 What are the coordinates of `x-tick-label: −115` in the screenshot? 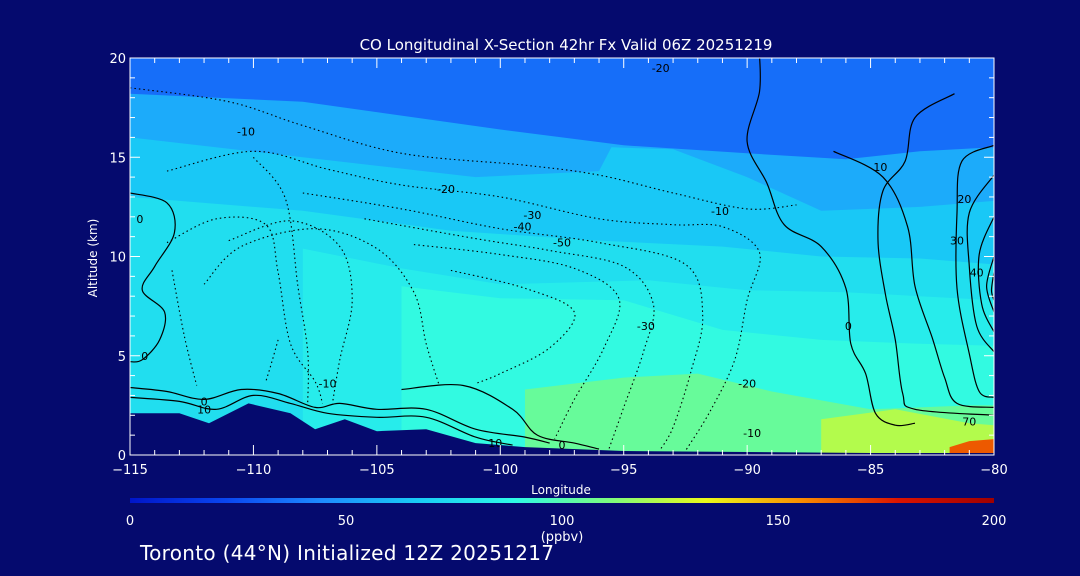 It's located at (130, 470).